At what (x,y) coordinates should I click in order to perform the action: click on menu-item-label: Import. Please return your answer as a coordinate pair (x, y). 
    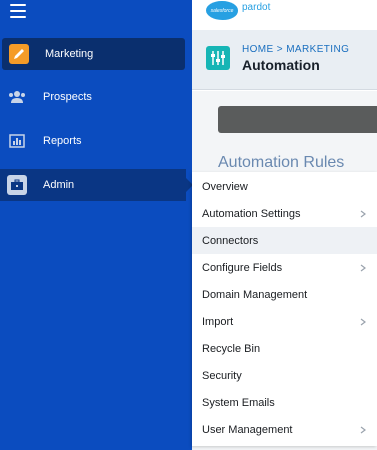
    Looking at the image, I should click on (218, 321).